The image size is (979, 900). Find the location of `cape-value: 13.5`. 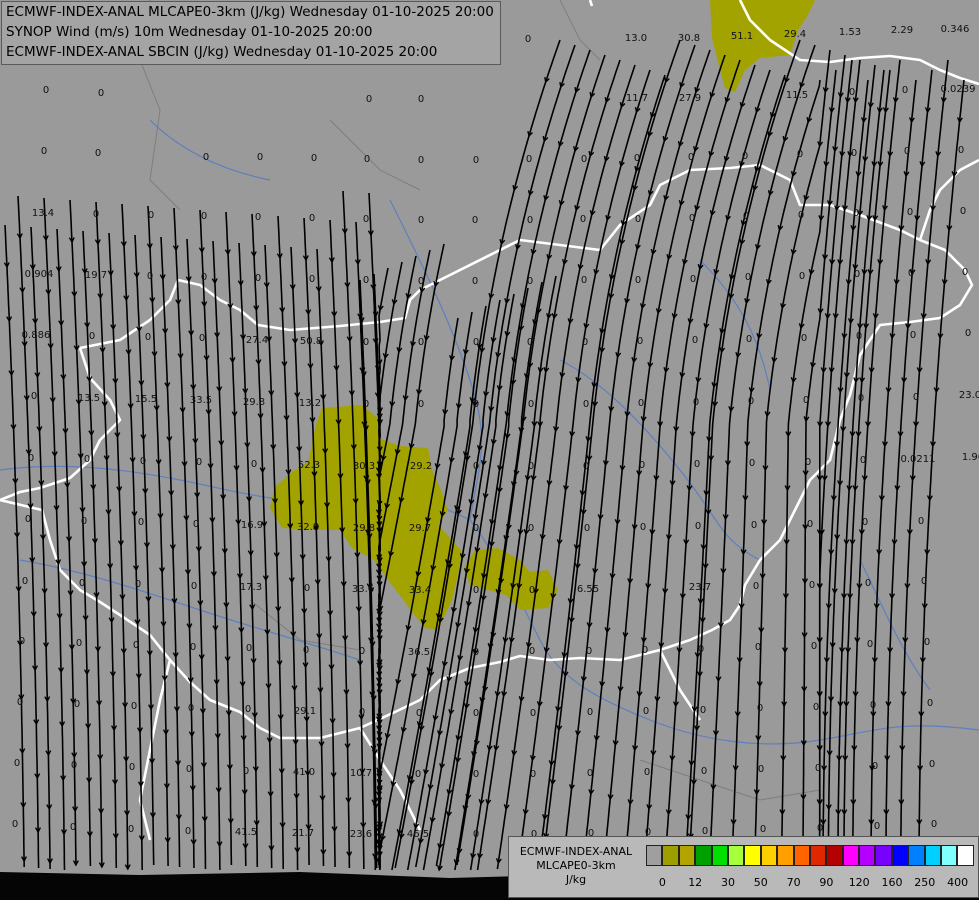

cape-value: 13.5 is located at coordinates (89, 398).